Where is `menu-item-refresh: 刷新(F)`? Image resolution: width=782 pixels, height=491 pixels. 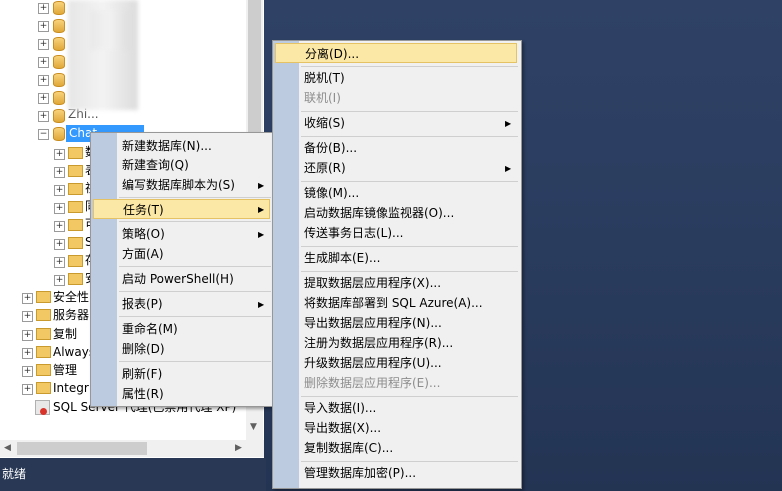
menu-item-refresh: 刷新(F) is located at coordinates (142, 374).